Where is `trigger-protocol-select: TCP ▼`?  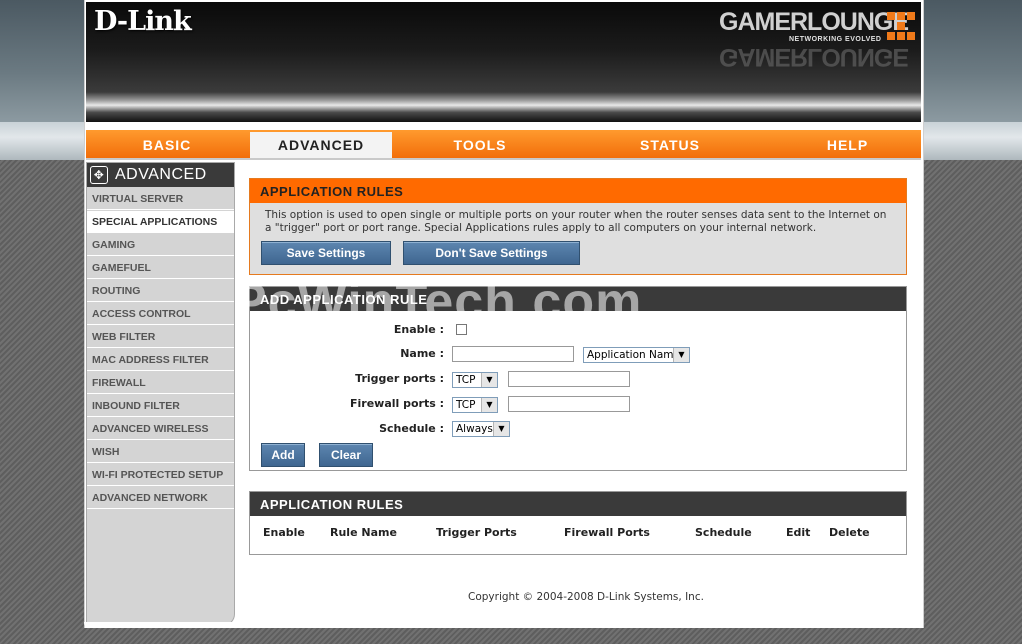 trigger-protocol-select: TCP ▼ is located at coordinates (475, 380).